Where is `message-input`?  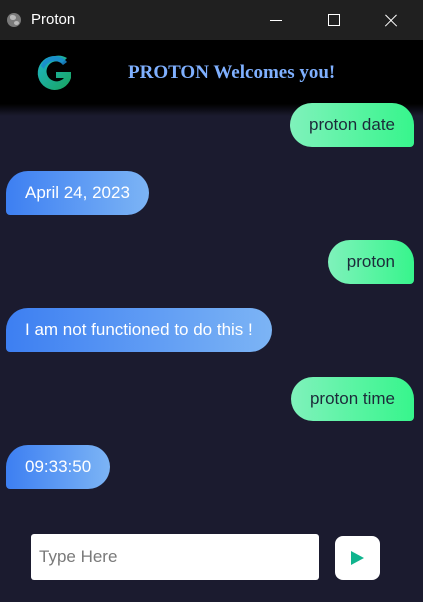 message-input is located at coordinates (175, 557).